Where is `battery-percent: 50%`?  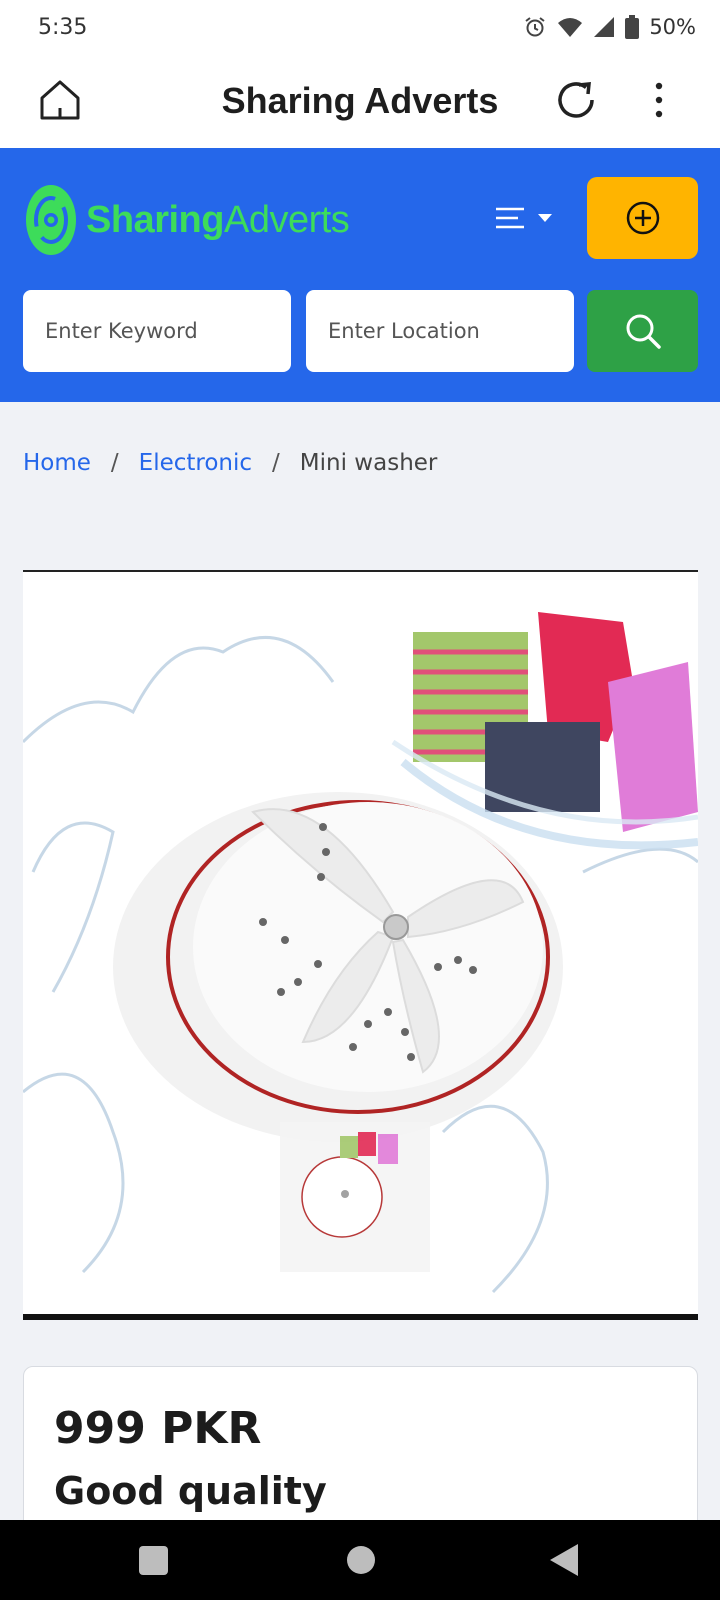
battery-percent: 50% is located at coordinates (672, 27).